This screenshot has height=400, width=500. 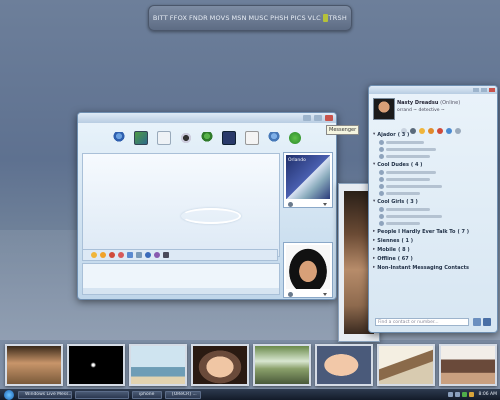 What do you see at coordinates (487, 322) in the screenshot?
I see `sort-icon` at bounding box center [487, 322].